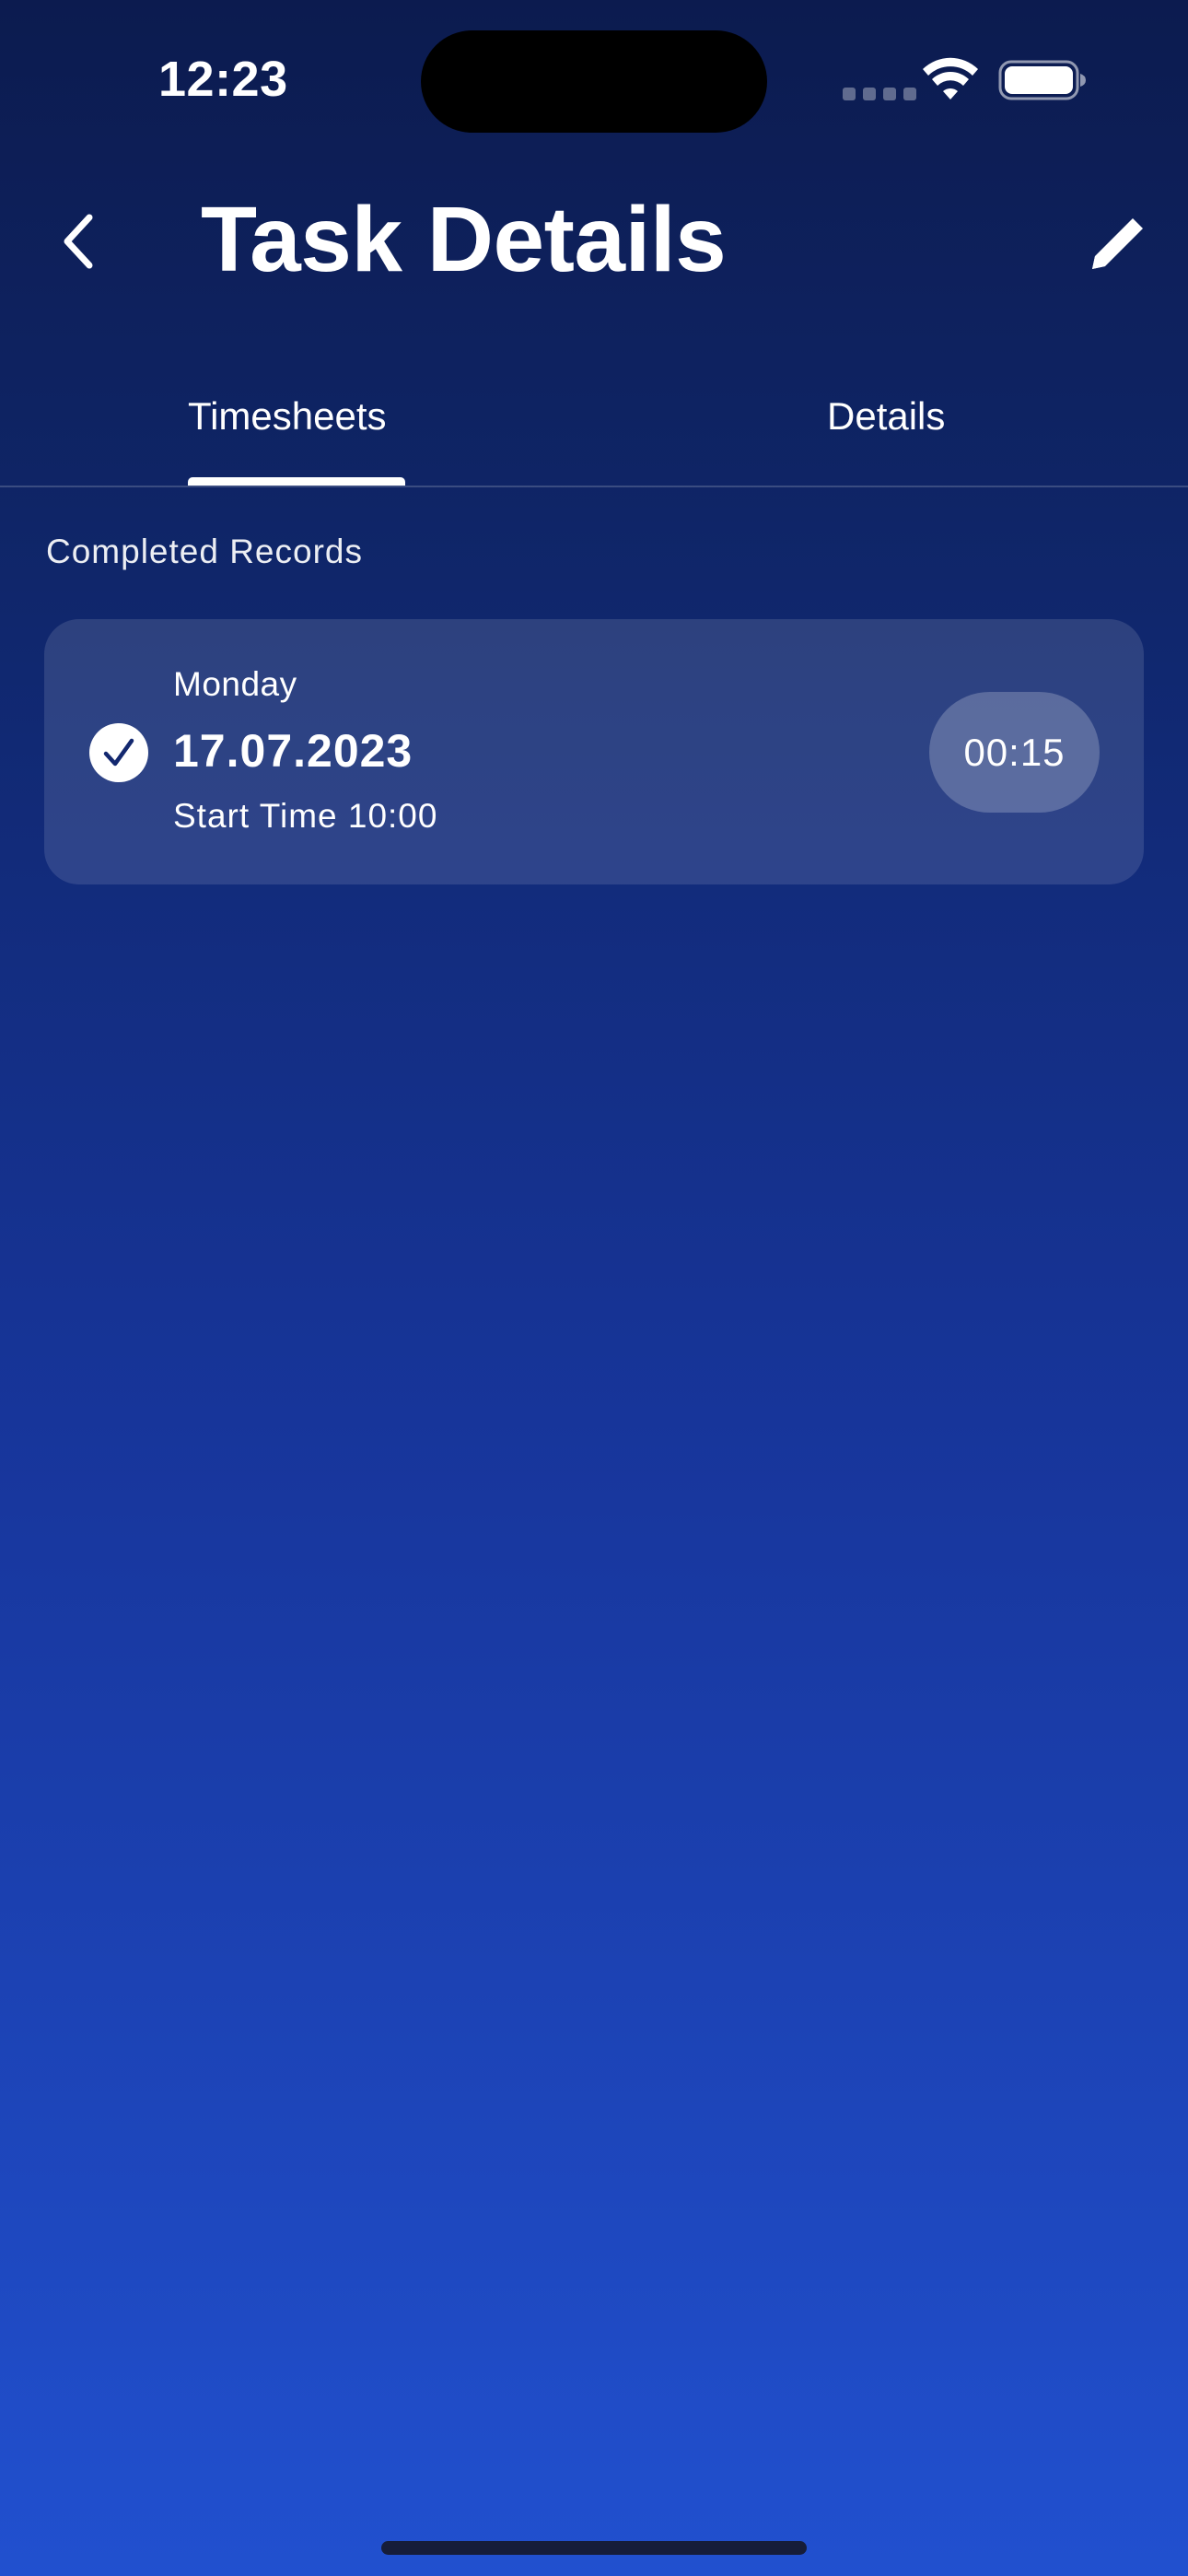  Describe the element at coordinates (1014, 752) in the screenshot. I see `duration-badge: 00:15` at that location.